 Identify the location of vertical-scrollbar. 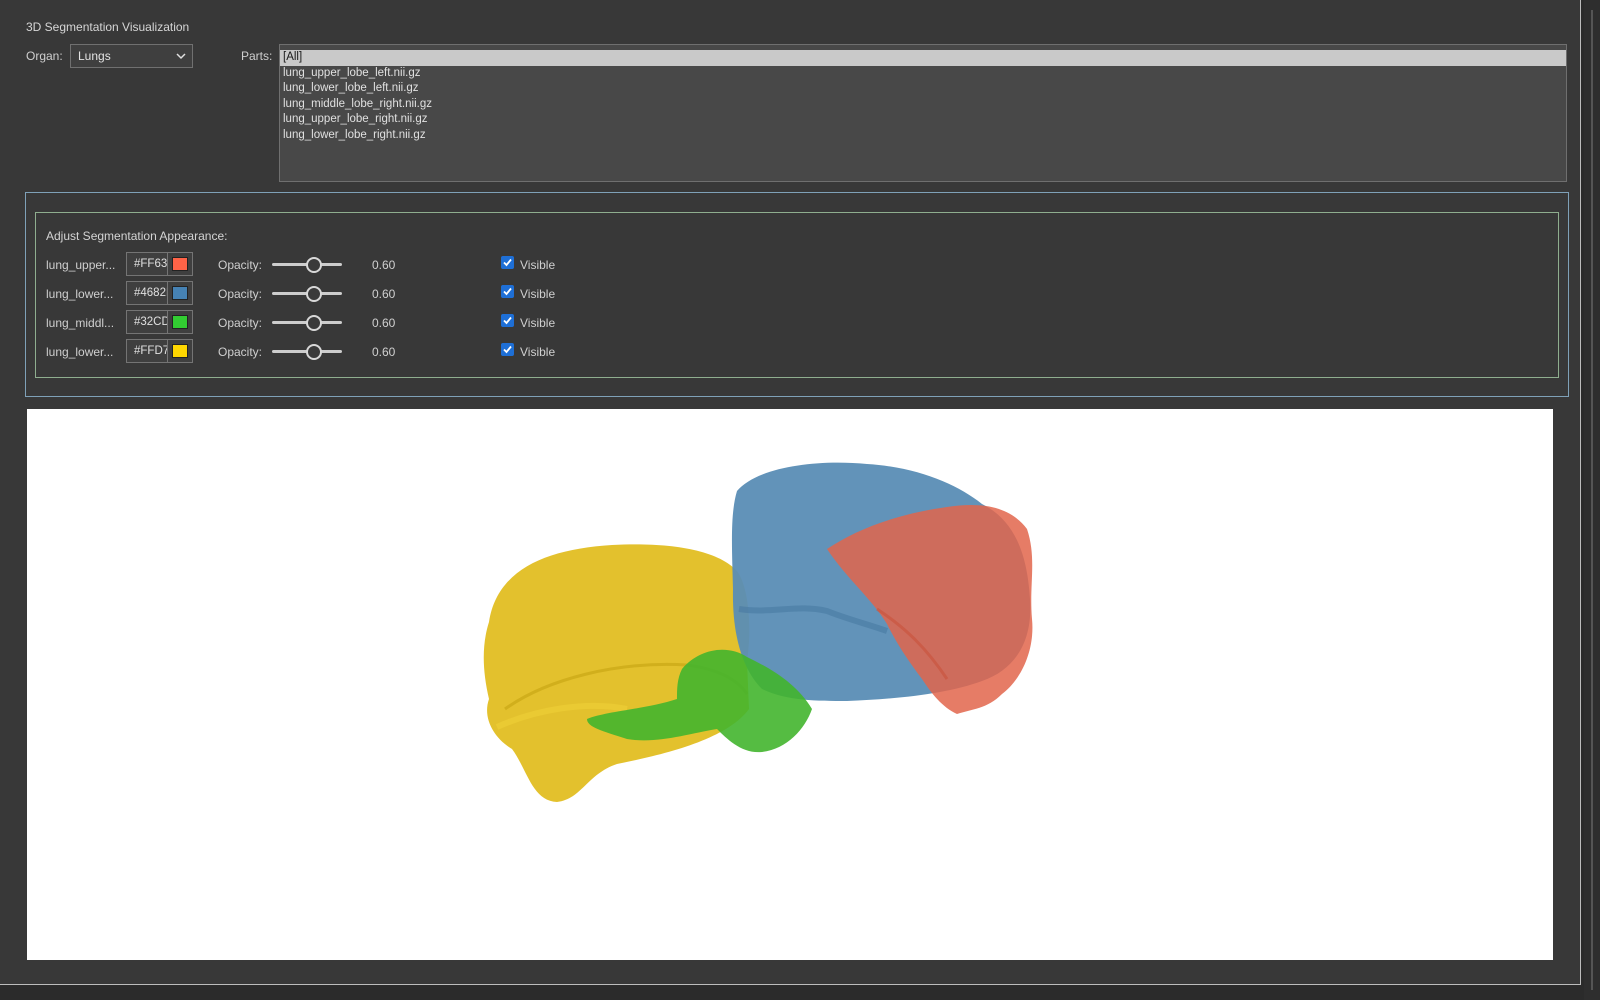
(1592, 500).